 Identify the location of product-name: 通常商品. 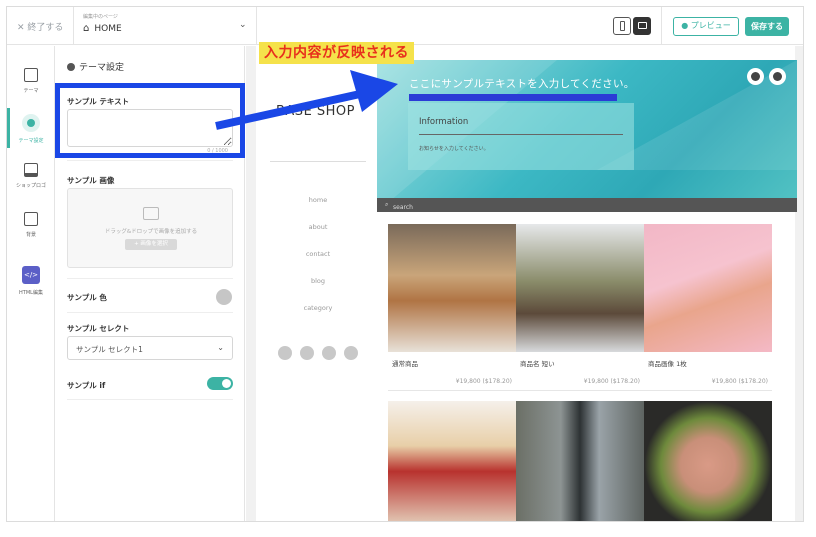
(405, 364).